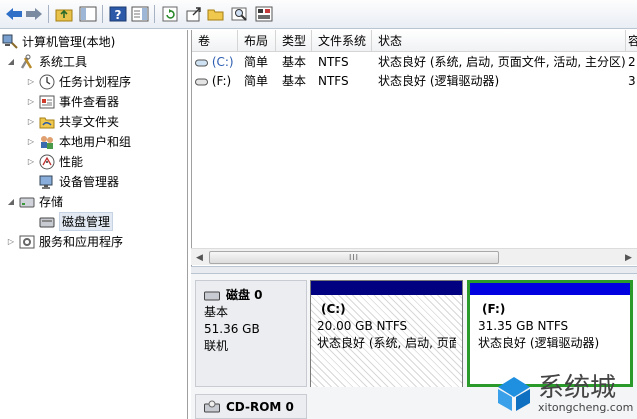 The image size is (637, 419). I want to click on scrollbar-thumb: III, so click(354, 257).